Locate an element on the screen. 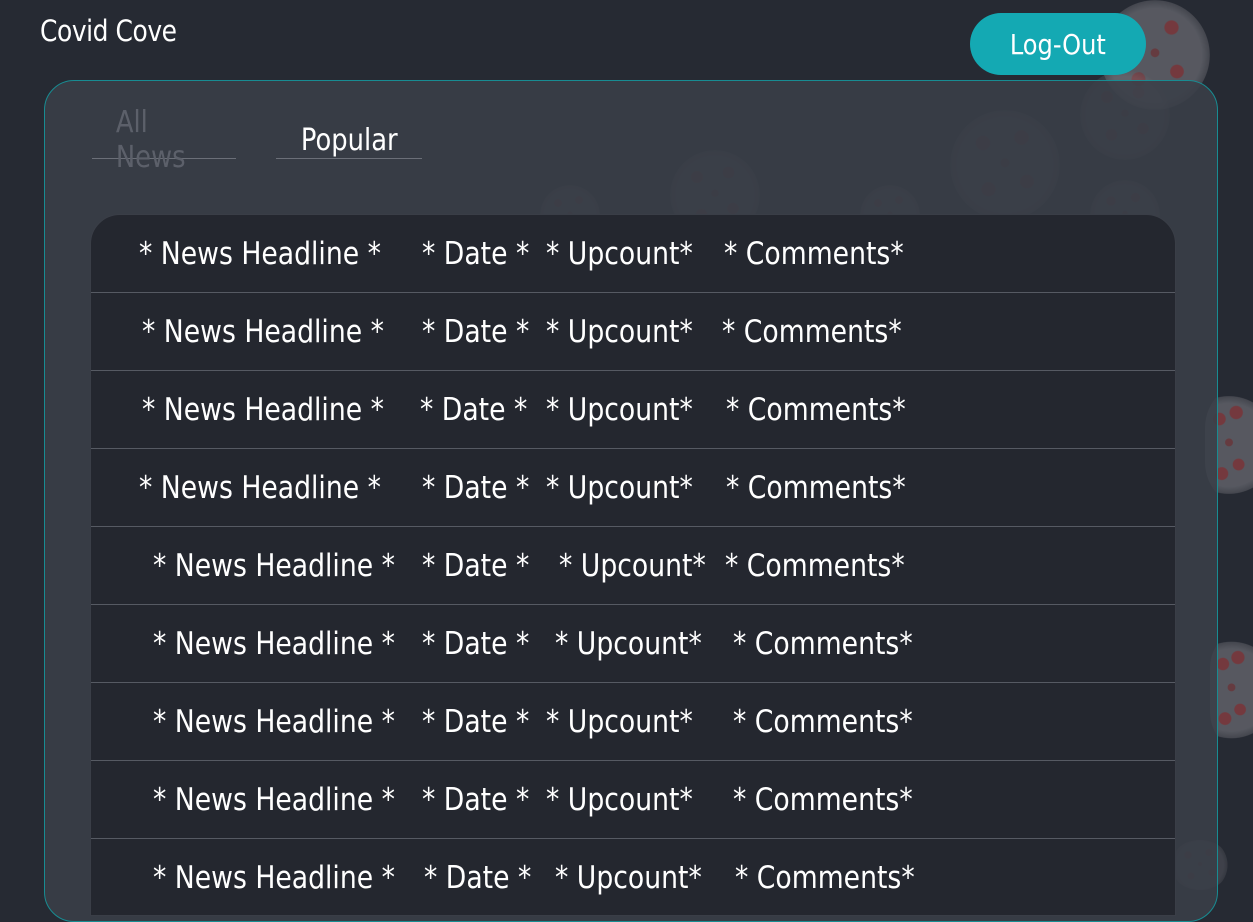  tab-popular: Popular is located at coordinates (349, 140).